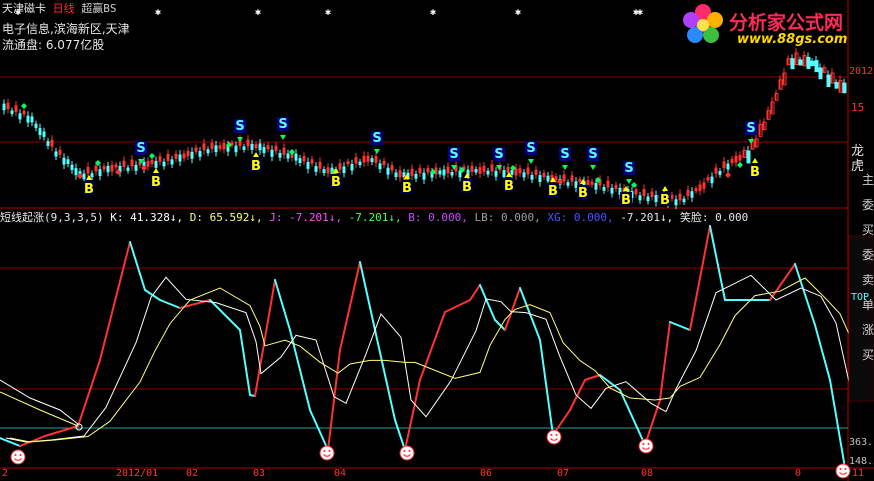 This screenshot has height=481, width=874. I want to click on tag-top: TOP, so click(860, 297).